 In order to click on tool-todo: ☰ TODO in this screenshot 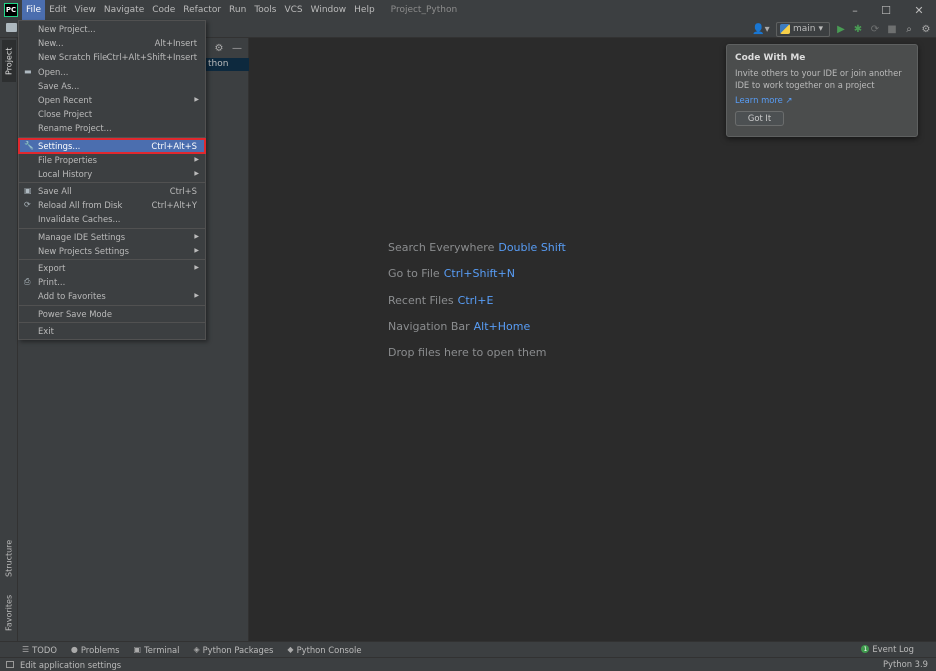, I will do `click(39, 650)`.